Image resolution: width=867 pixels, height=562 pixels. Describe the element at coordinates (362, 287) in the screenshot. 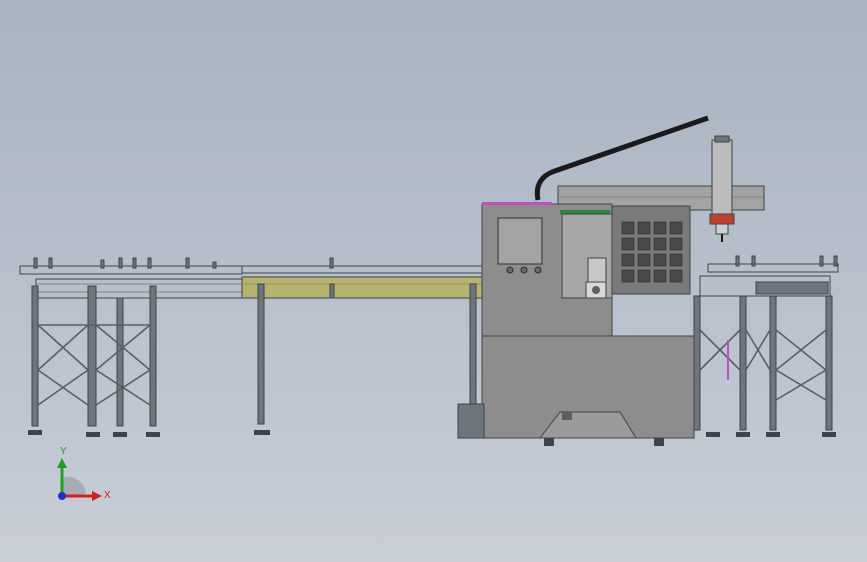

I see `middle-conveyor-olive-panel` at that location.